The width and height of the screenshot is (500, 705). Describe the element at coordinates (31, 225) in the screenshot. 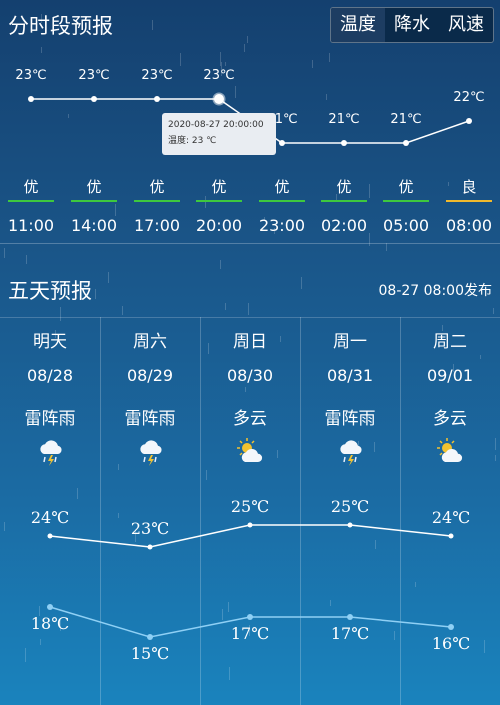

I see `time-label: 11:00` at that location.